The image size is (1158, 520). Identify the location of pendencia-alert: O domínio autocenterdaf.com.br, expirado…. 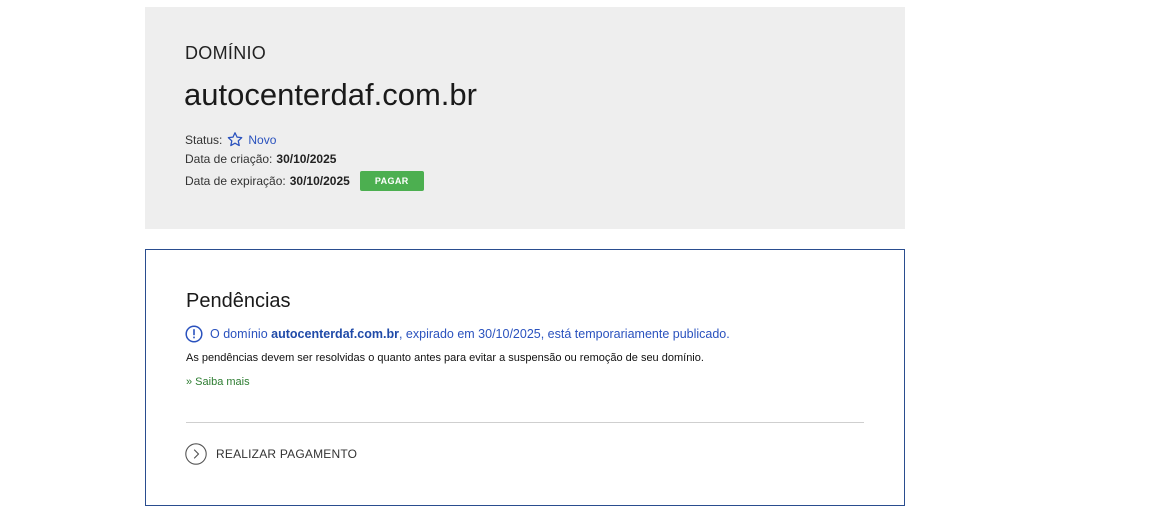
(457, 334).